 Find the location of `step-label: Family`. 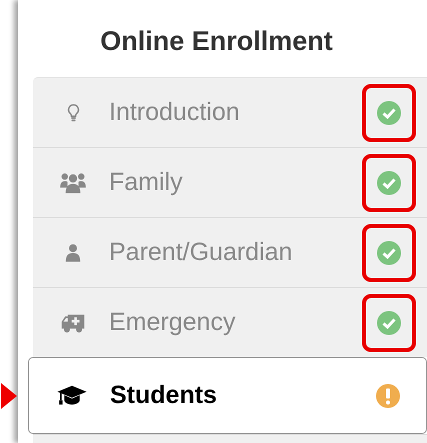

step-label: Family is located at coordinates (146, 182).